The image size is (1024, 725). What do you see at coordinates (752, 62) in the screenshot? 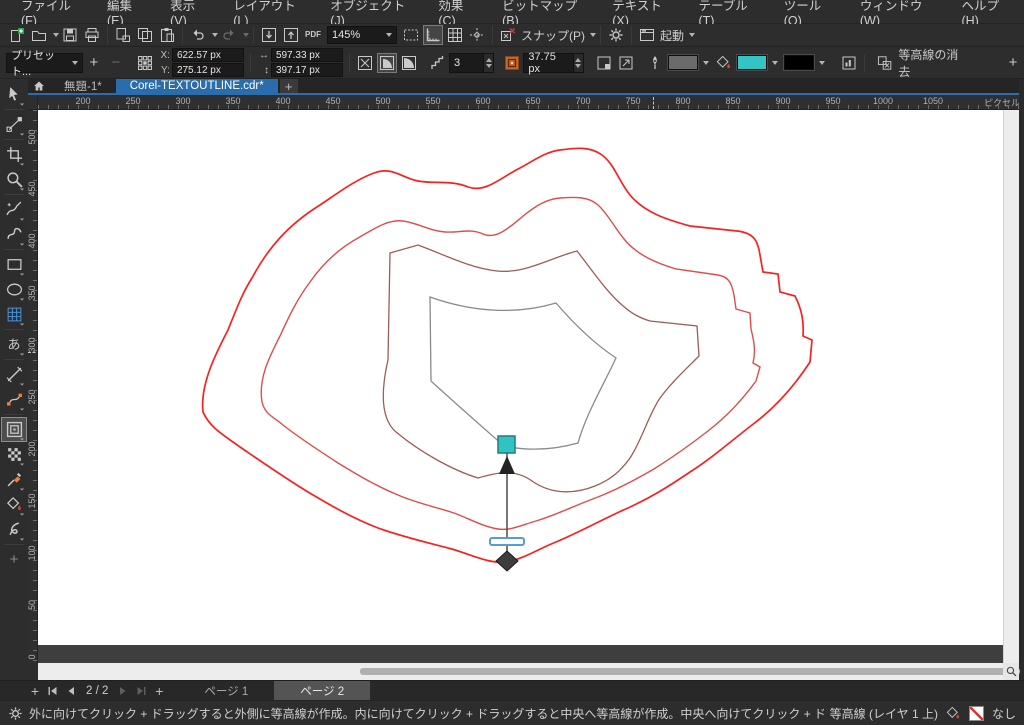
I see `fill-color-swatch` at bounding box center [752, 62].